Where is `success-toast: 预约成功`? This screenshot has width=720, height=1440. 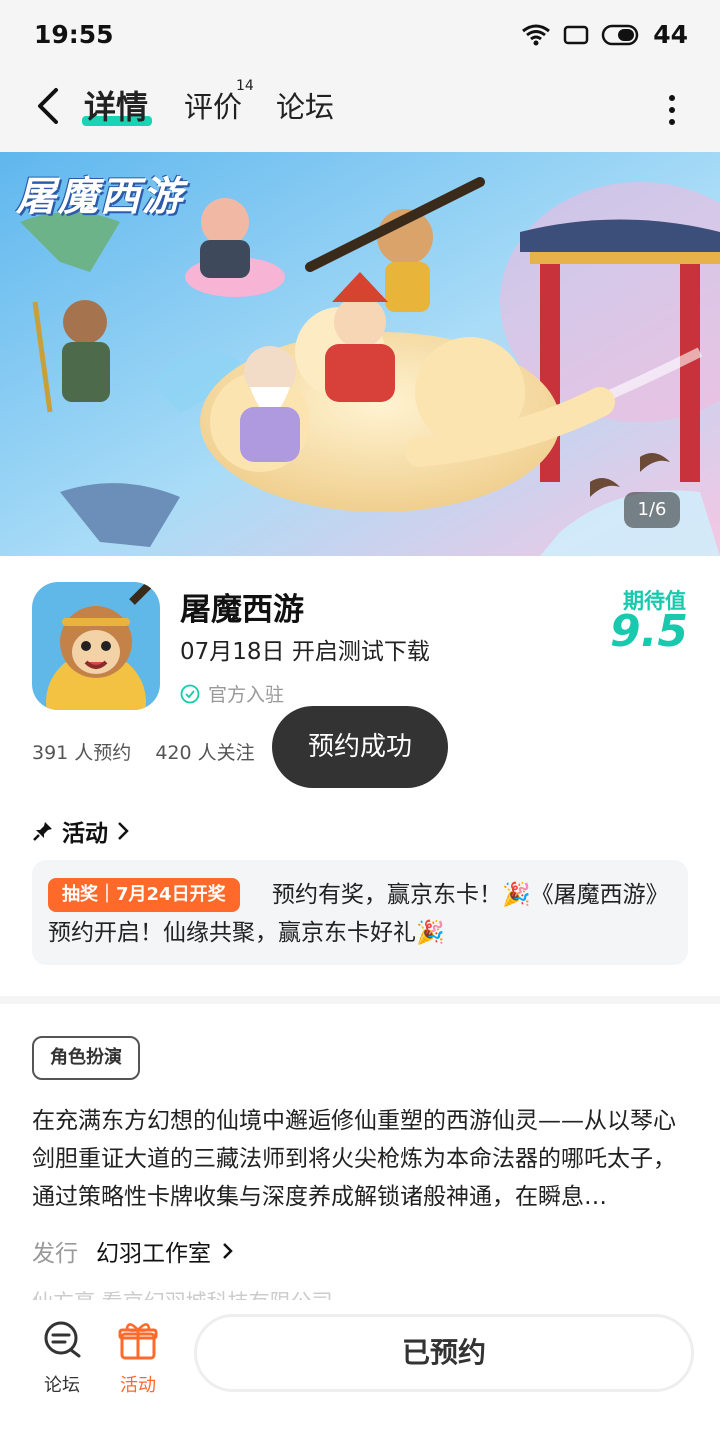
success-toast: 预约成功 is located at coordinates (360, 747).